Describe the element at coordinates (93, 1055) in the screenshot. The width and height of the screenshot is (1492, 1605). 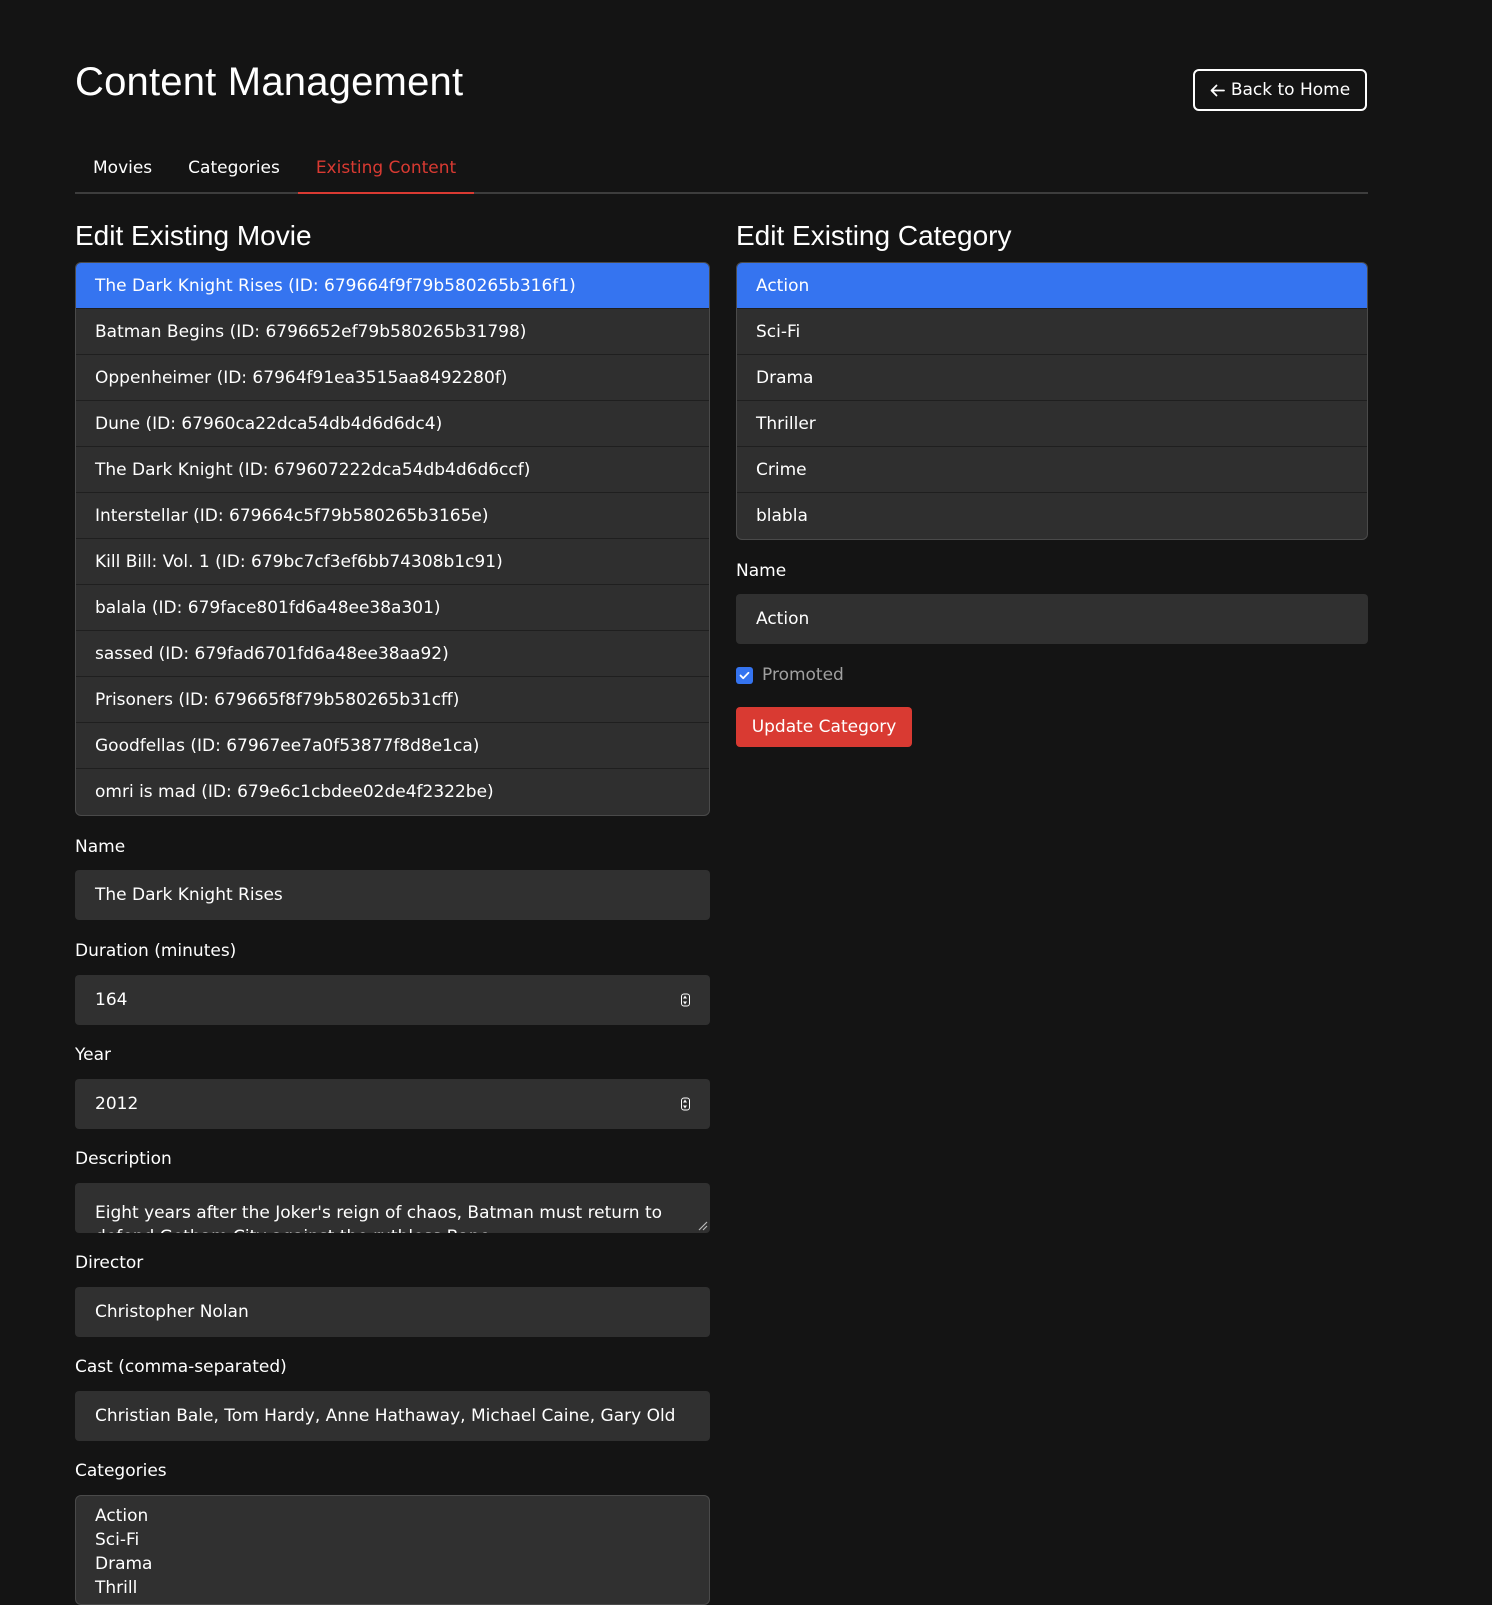
I see `year-label: Year` at that location.